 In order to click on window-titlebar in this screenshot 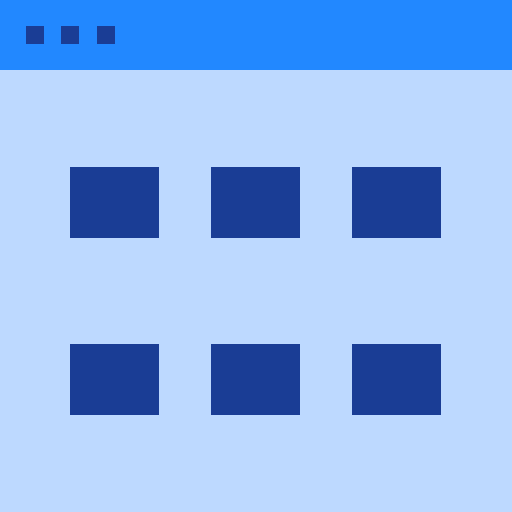, I will do `click(256, 35)`.